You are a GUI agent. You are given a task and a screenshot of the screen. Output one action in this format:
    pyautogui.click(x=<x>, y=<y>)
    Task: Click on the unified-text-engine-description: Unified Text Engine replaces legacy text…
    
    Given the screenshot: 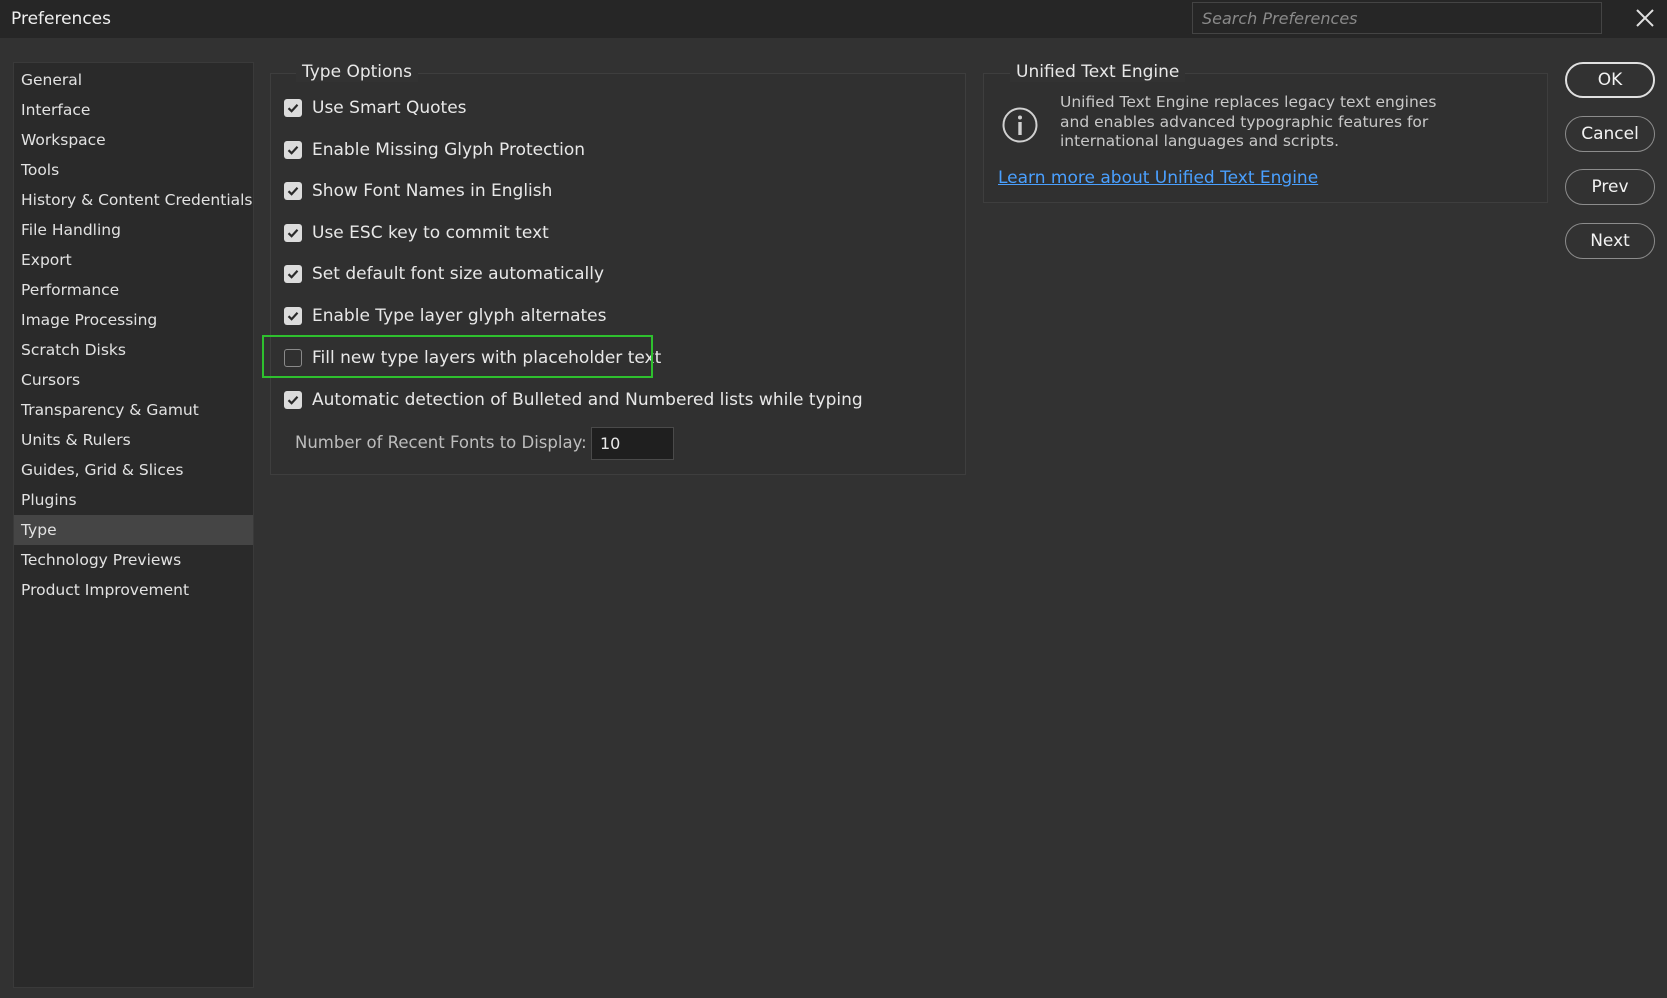 What is the action you would take?
    pyautogui.click(x=1248, y=121)
    